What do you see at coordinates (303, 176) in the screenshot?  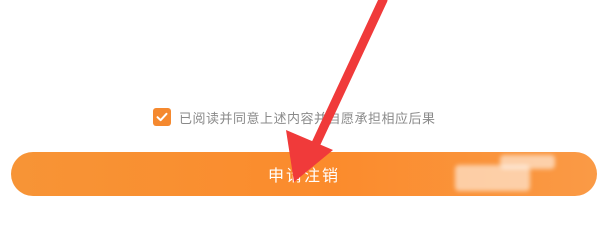 I see `apply-cancellation-label: 申请注销` at bounding box center [303, 176].